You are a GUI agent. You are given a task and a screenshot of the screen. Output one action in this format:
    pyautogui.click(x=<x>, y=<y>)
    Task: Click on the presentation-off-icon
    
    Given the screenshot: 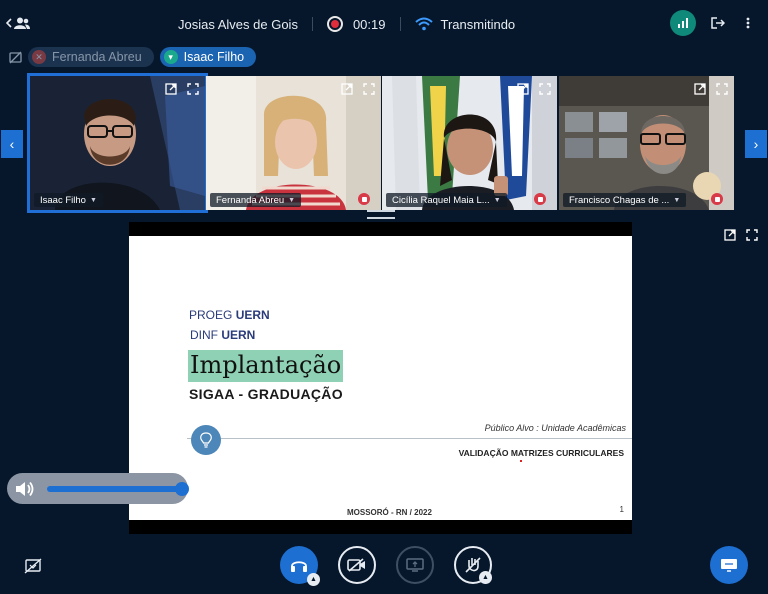 What is the action you would take?
    pyautogui.click(x=33, y=566)
    